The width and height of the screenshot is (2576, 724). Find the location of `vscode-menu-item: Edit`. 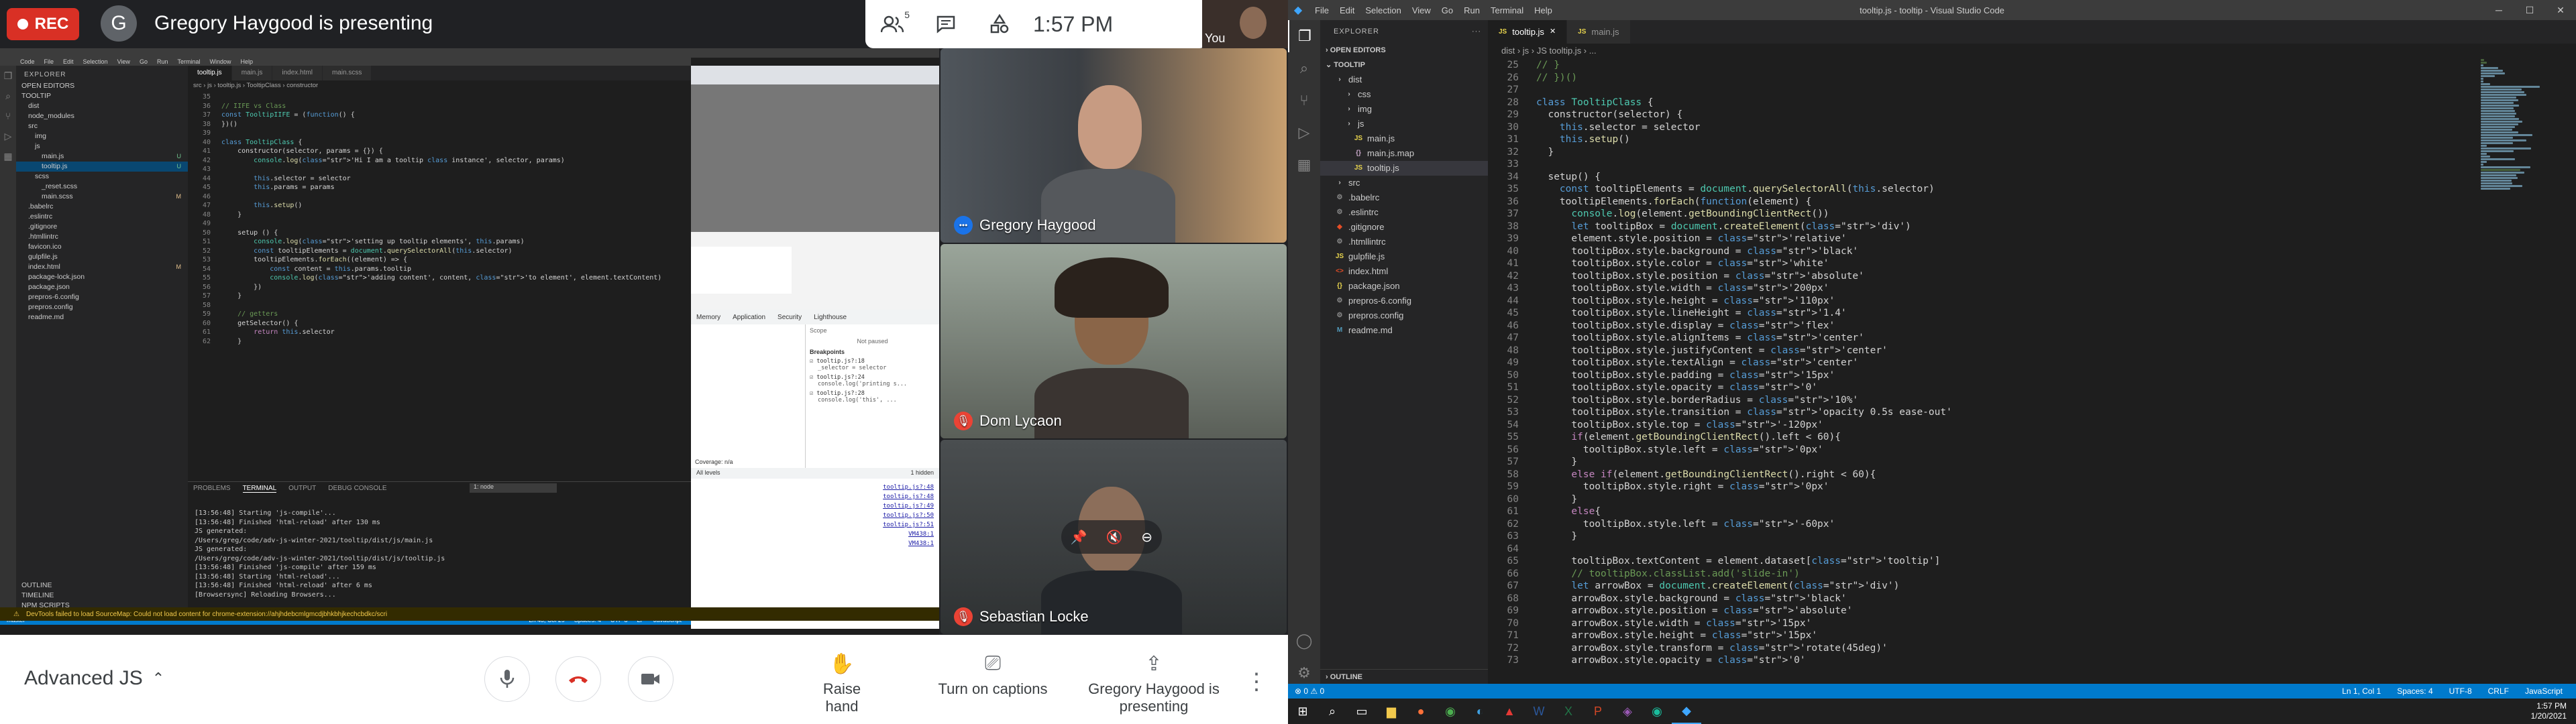

vscode-menu-item: Edit is located at coordinates (1347, 10).